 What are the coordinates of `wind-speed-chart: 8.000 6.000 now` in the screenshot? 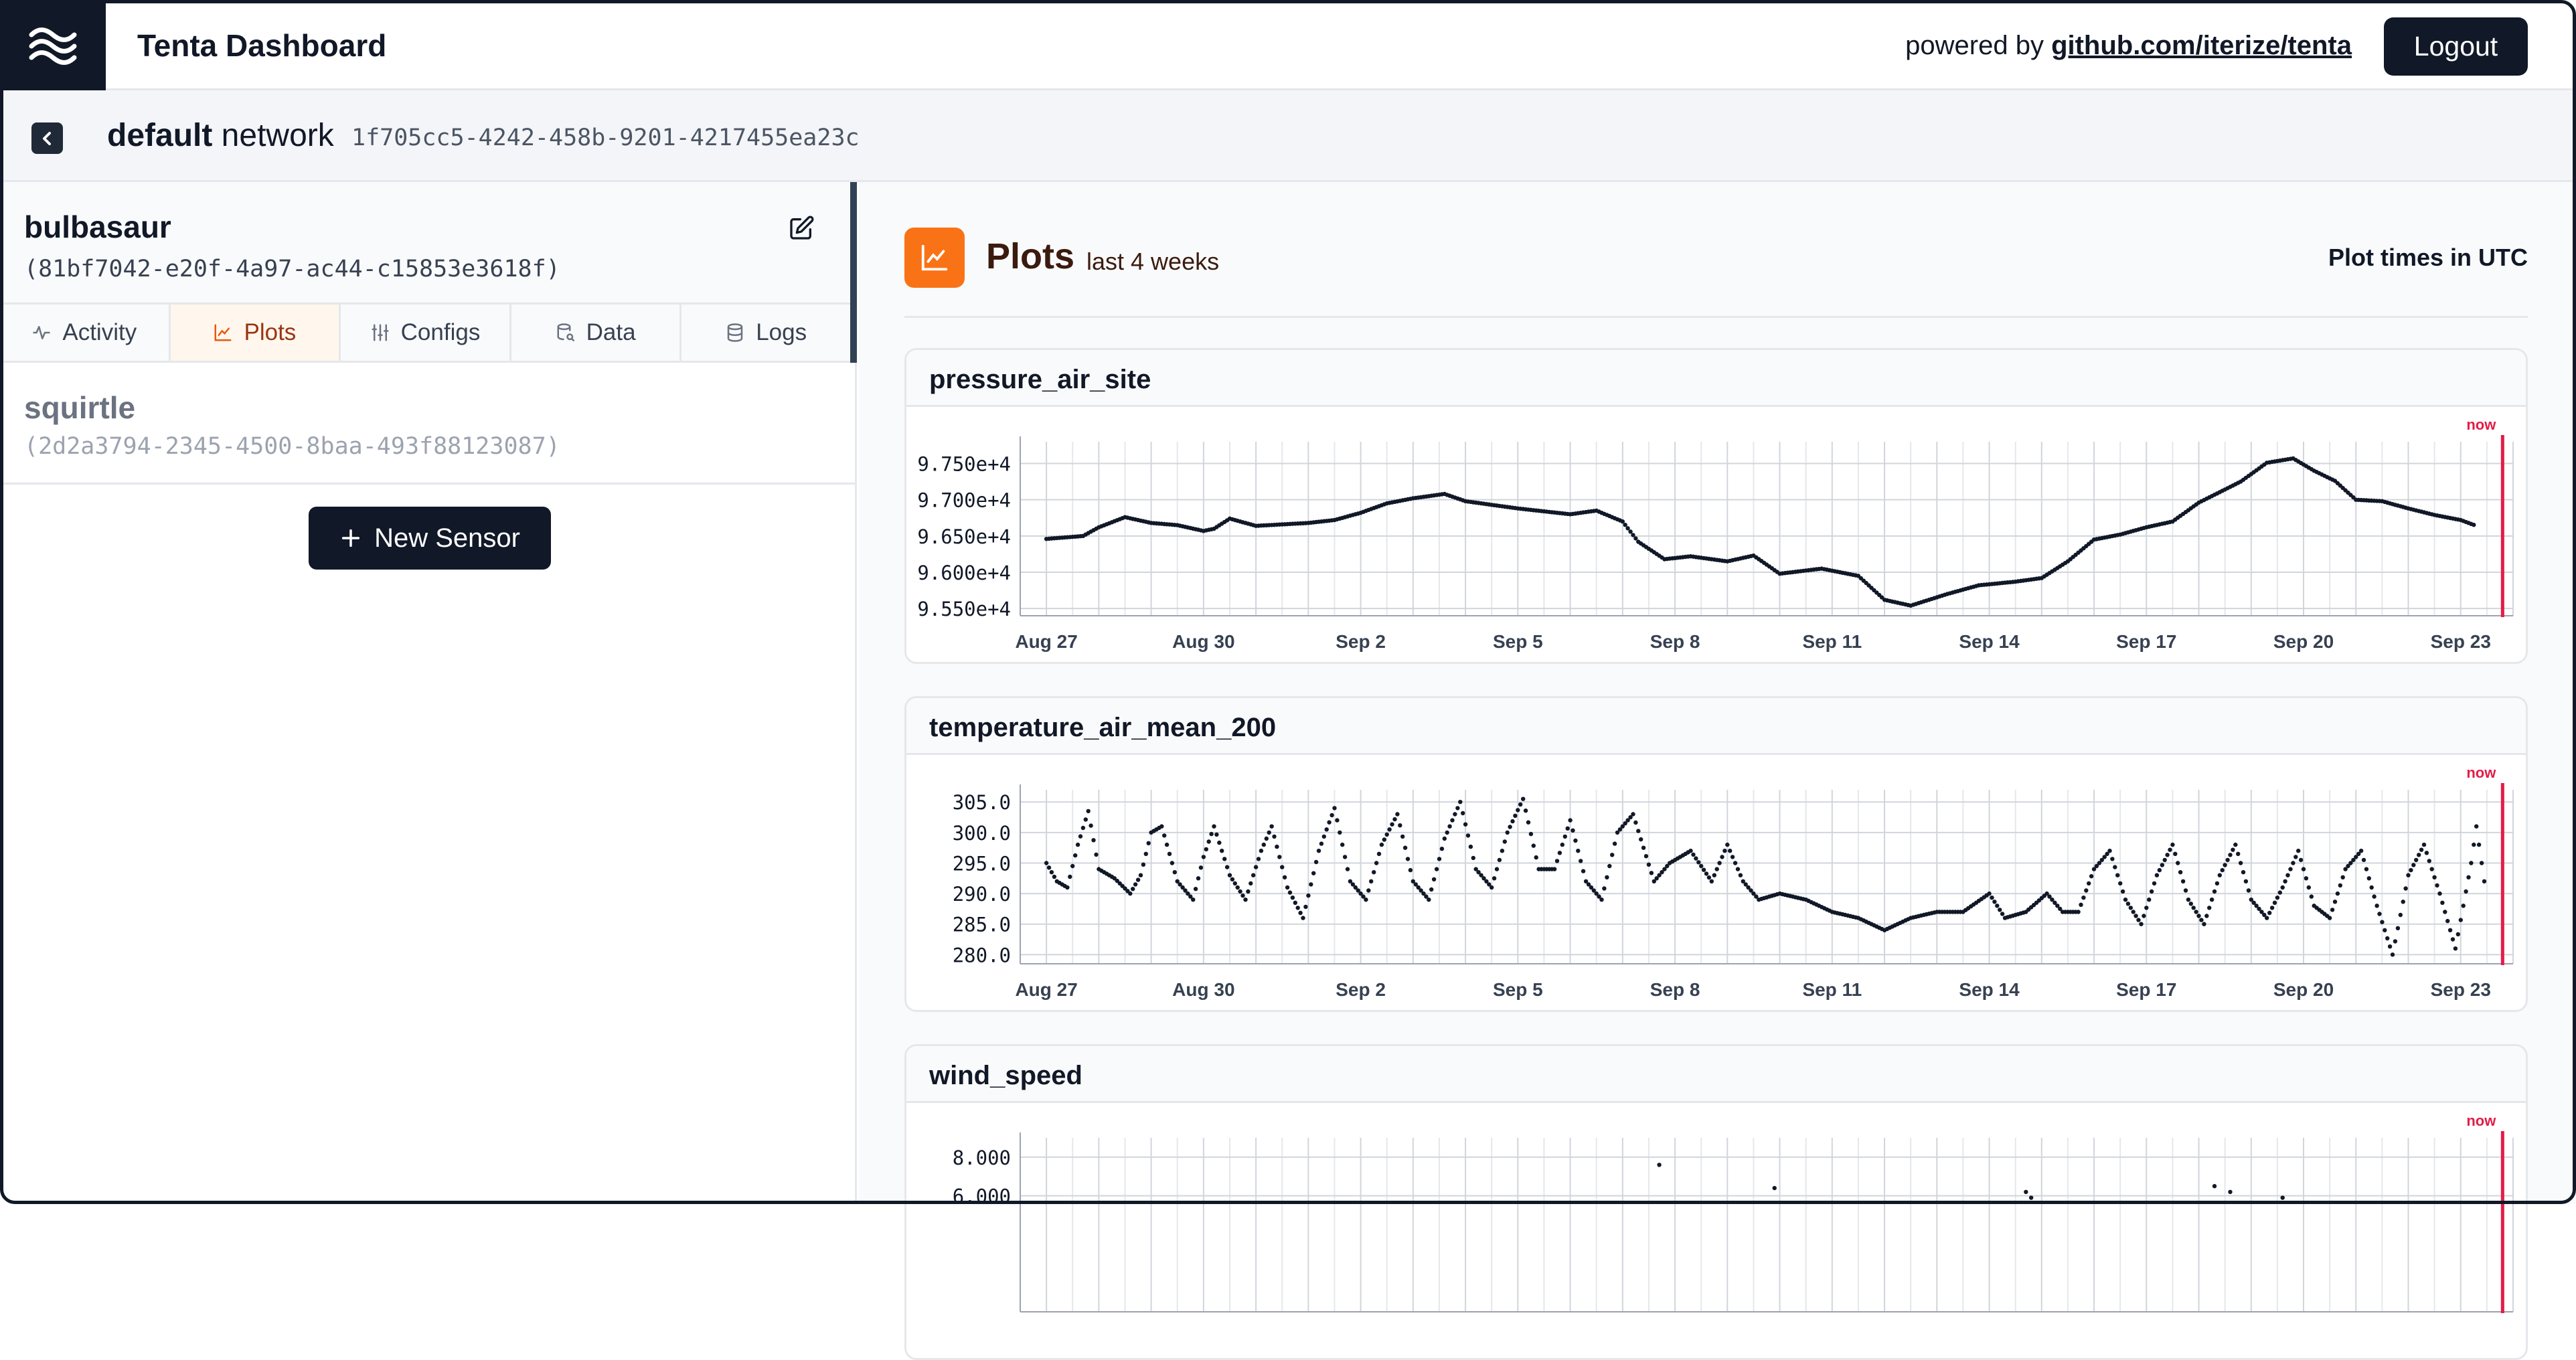 It's located at (1716, 1231).